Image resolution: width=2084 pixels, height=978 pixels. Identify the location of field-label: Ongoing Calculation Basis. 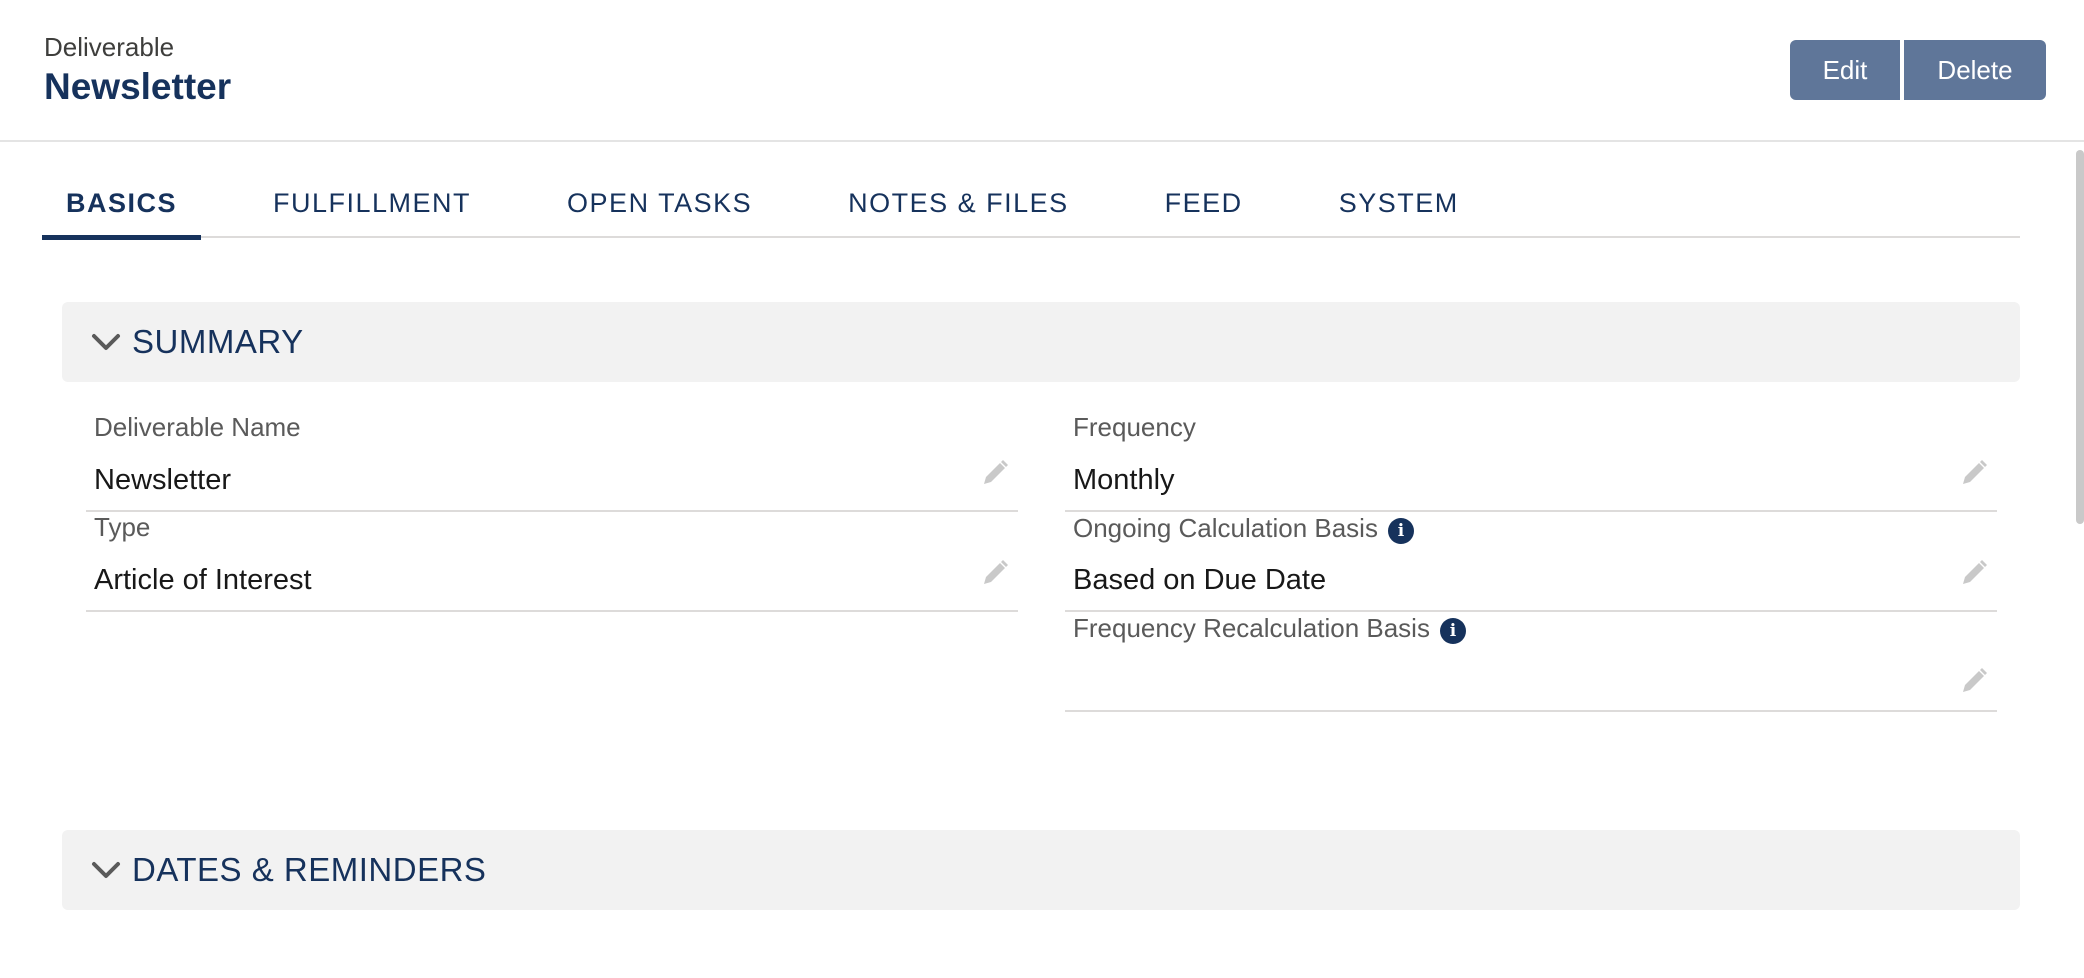
(1225, 527).